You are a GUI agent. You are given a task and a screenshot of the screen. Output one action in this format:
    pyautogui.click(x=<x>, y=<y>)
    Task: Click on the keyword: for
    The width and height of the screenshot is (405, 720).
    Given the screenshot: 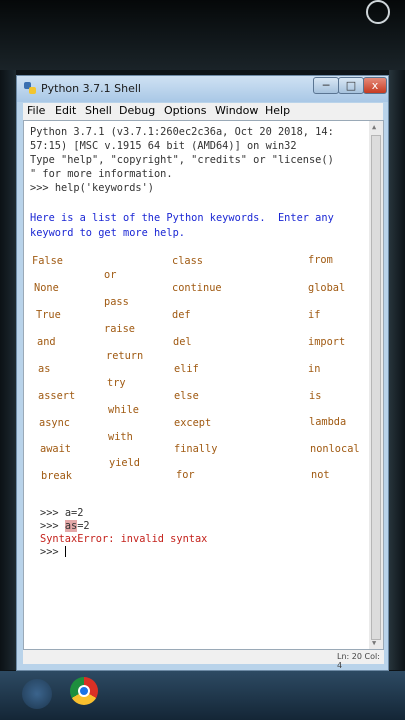 What is the action you would take?
    pyautogui.click(x=185, y=475)
    